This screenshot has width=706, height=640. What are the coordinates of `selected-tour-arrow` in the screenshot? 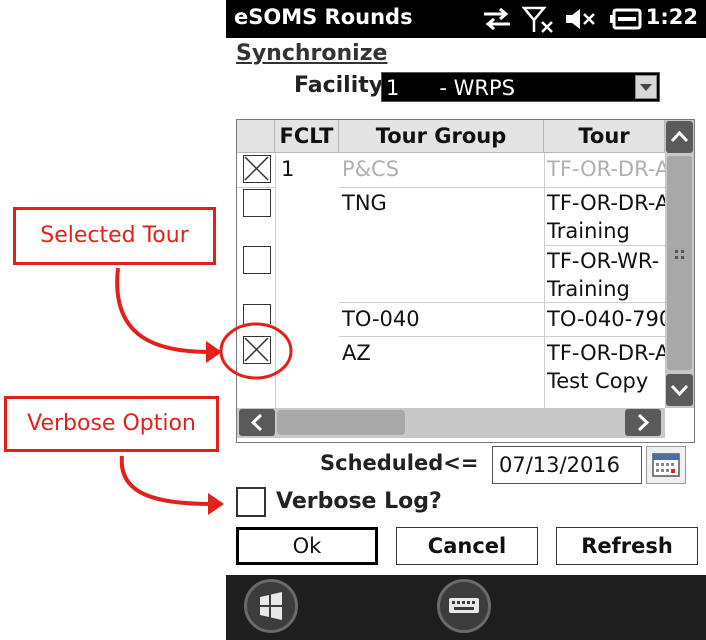 It's located at (163, 310).